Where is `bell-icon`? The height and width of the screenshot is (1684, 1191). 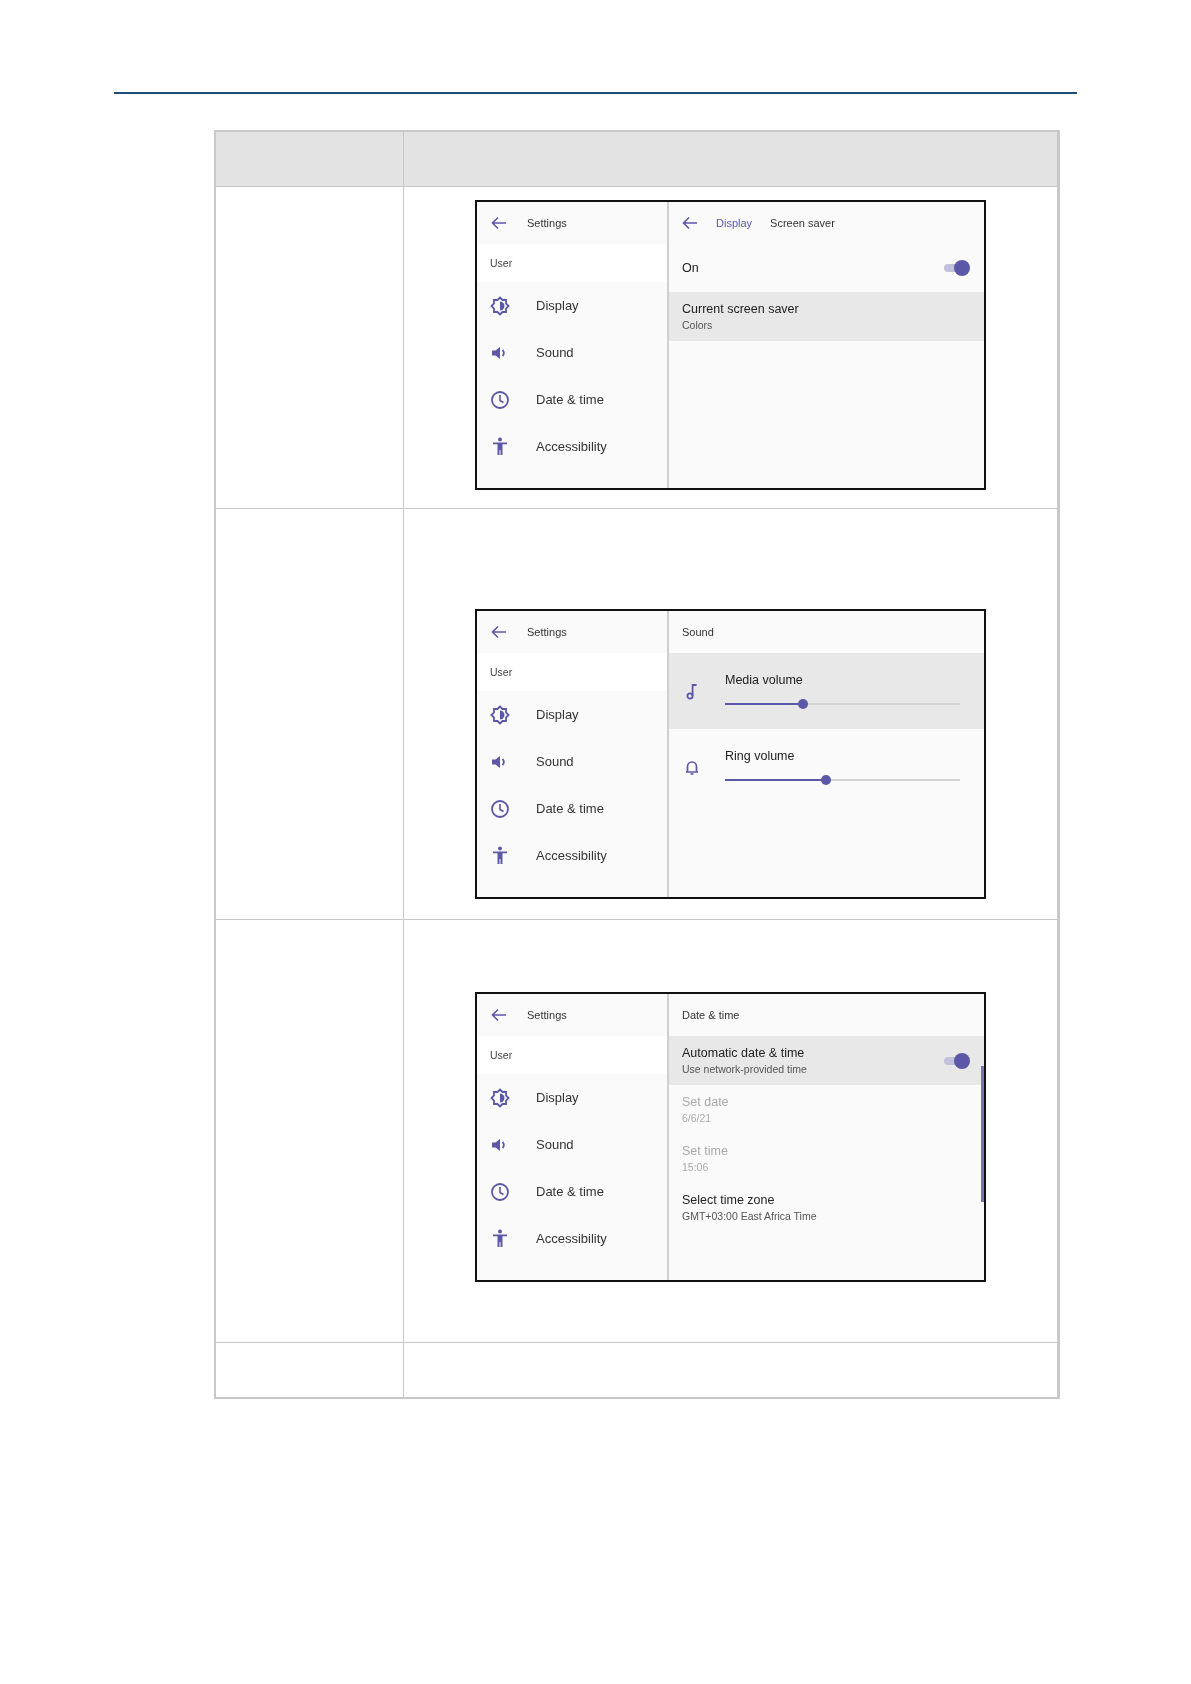 bell-icon is located at coordinates (692, 767).